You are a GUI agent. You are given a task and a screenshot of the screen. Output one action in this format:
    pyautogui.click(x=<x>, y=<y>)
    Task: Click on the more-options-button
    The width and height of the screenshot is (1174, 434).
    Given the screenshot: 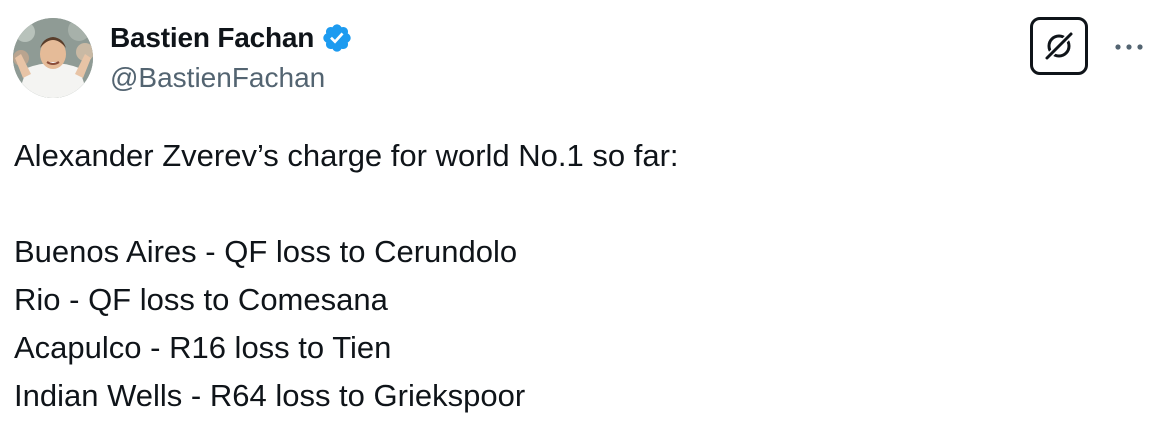 What is the action you would take?
    pyautogui.click(x=1129, y=47)
    